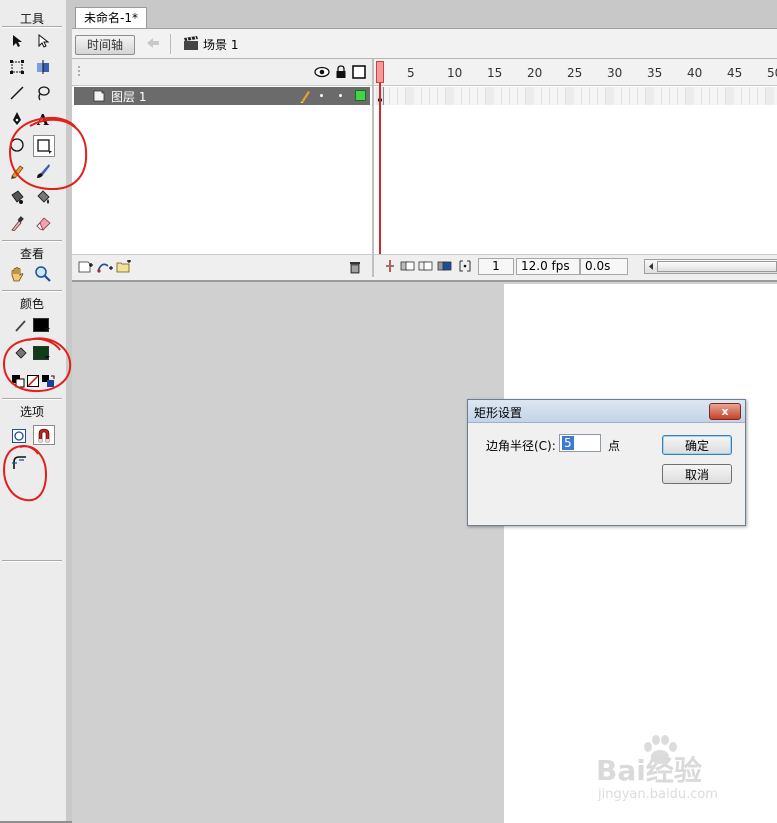 This screenshot has height=823, width=777. I want to click on toolbox-title: 工具, so click(31, 19).